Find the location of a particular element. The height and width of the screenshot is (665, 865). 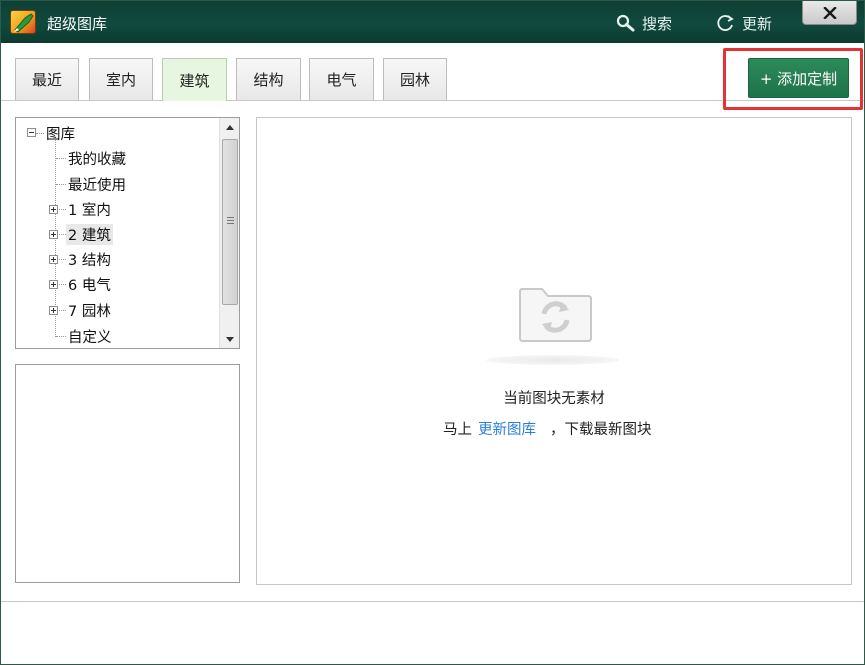

search-icon is located at coordinates (625, 23).